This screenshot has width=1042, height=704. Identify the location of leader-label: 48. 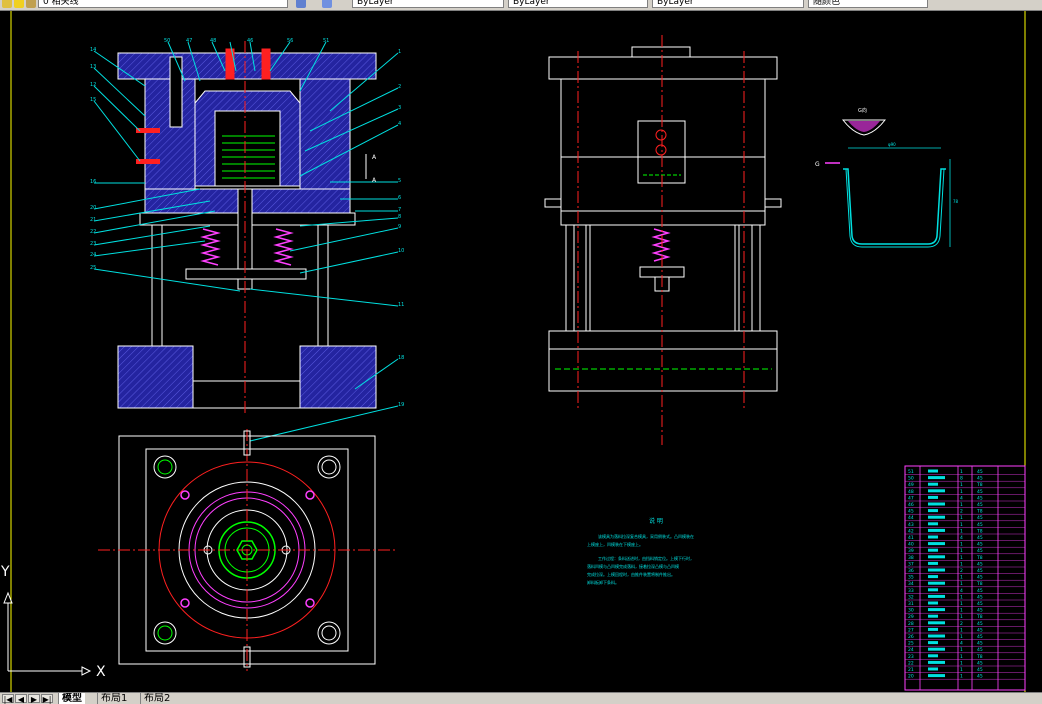
(213, 41).